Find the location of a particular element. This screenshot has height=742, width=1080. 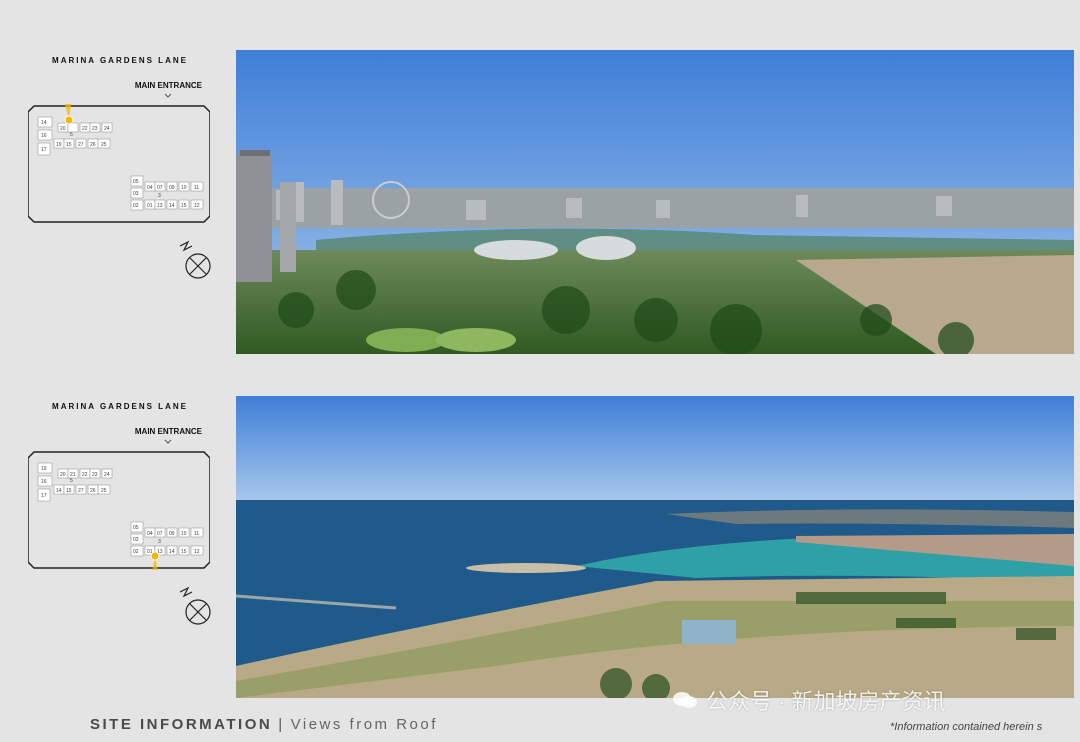

disclaimer: *Information contained herein s is located at coordinates (966, 727).